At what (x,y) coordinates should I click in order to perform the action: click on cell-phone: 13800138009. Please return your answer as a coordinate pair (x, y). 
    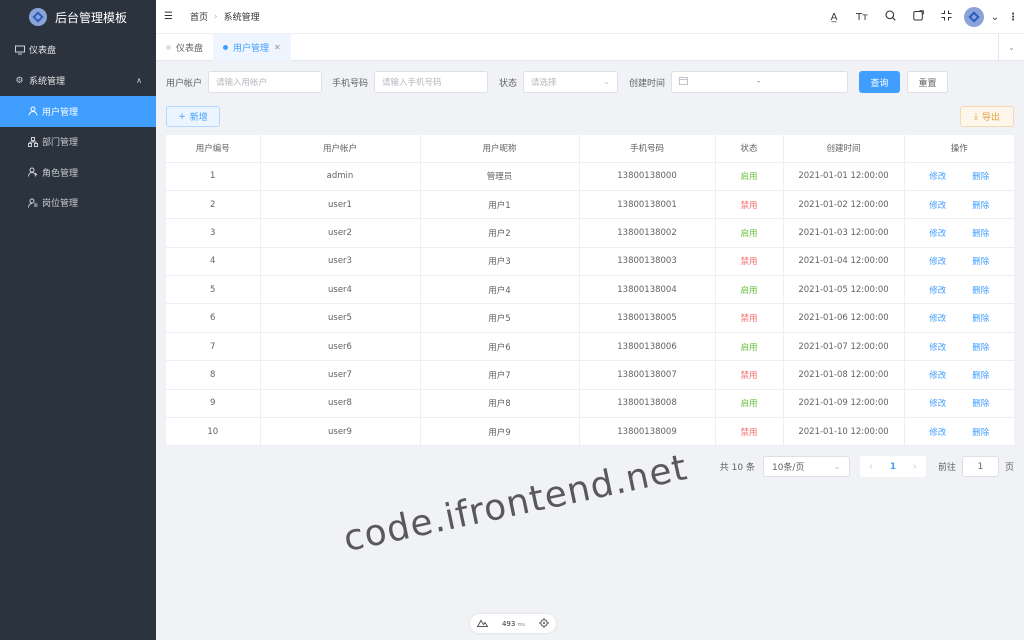
    Looking at the image, I should click on (647, 432).